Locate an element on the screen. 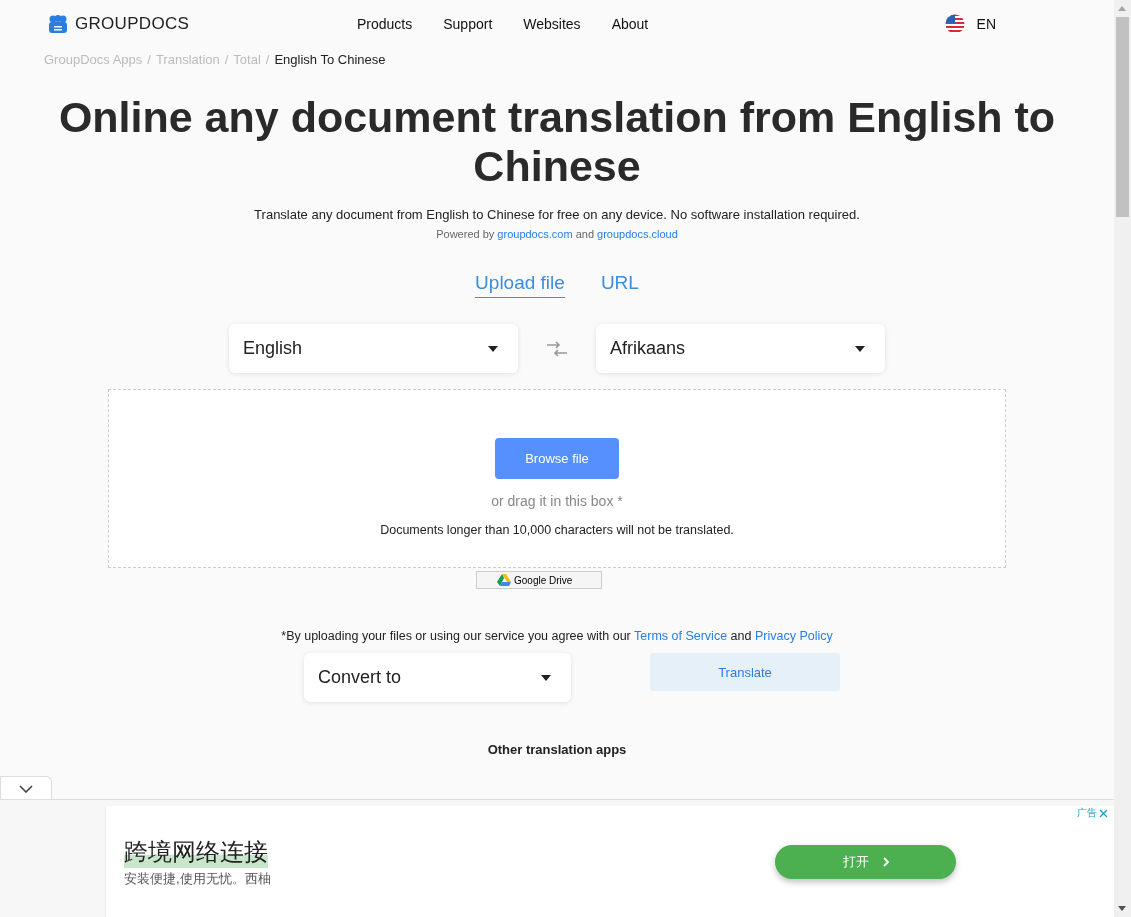 This screenshot has width=1131, height=917. google-drive-button: Google Drive is located at coordinates (539, 580).